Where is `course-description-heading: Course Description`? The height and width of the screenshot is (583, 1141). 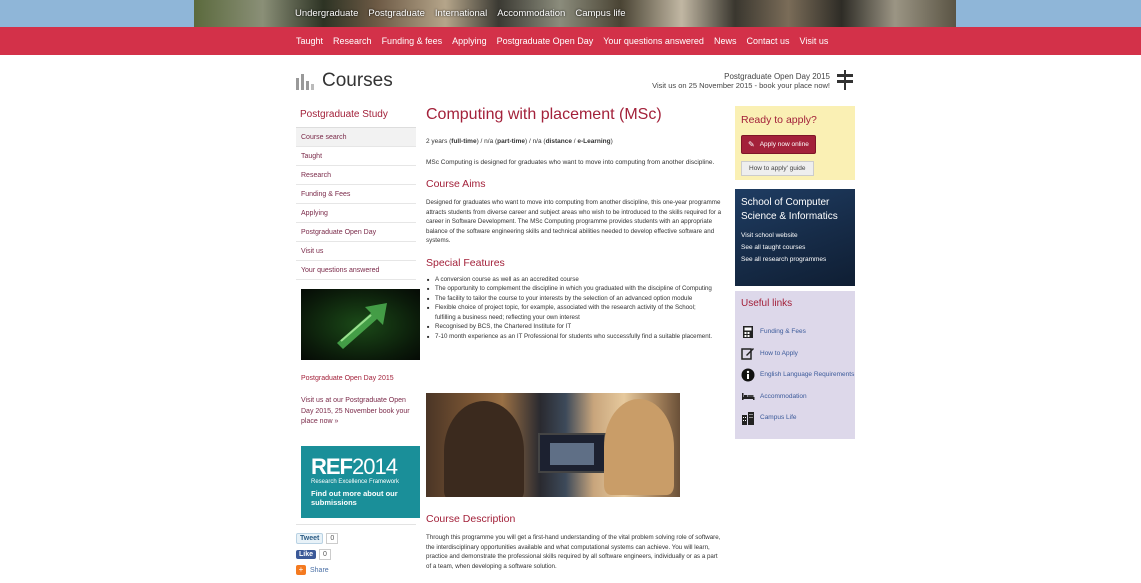 course-description-heading: Course Description is located at coordinates (471, 519).